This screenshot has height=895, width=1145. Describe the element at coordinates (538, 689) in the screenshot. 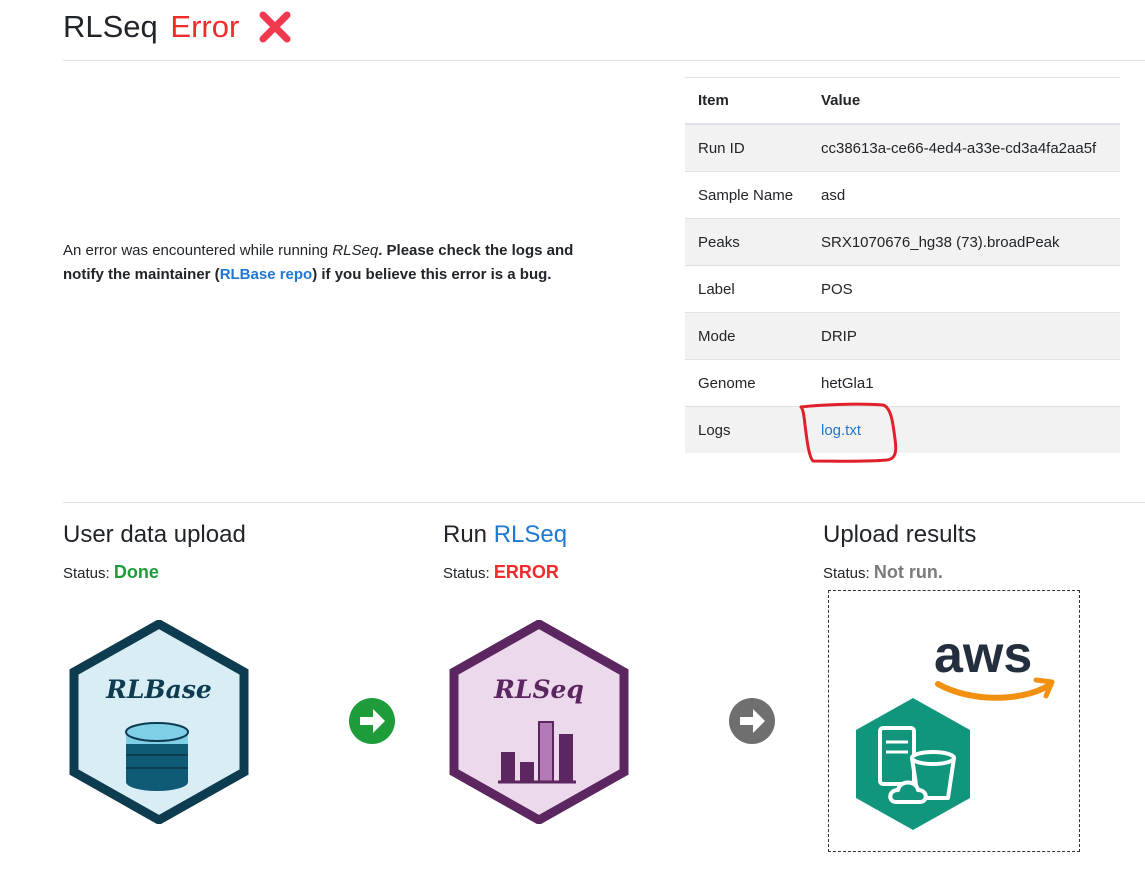

I see `rlseq-logo-text: RLSeq` at that location.